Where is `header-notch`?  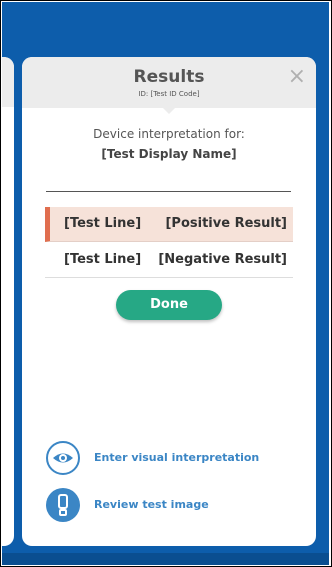
header-notch is located at coordinates (169, 110).